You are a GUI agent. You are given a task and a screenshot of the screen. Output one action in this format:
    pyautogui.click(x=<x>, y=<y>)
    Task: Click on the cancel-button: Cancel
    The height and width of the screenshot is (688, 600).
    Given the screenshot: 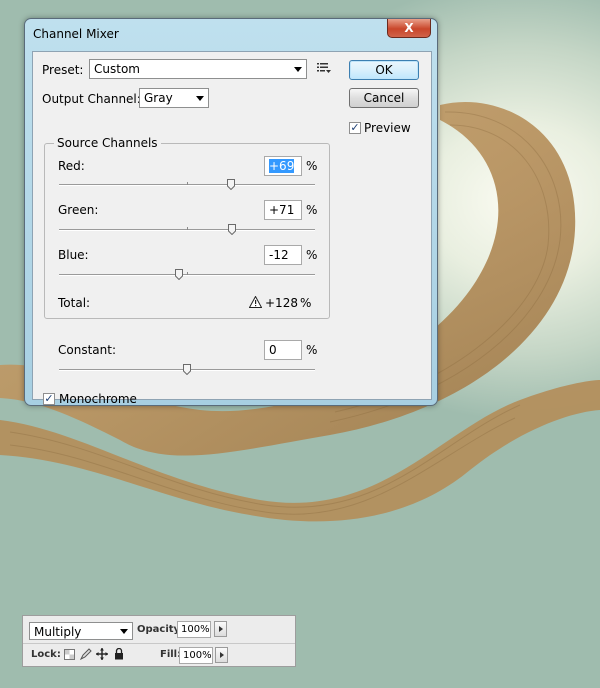 What is the action you would take?
    pyautogui.click(x=384, y=98)
    